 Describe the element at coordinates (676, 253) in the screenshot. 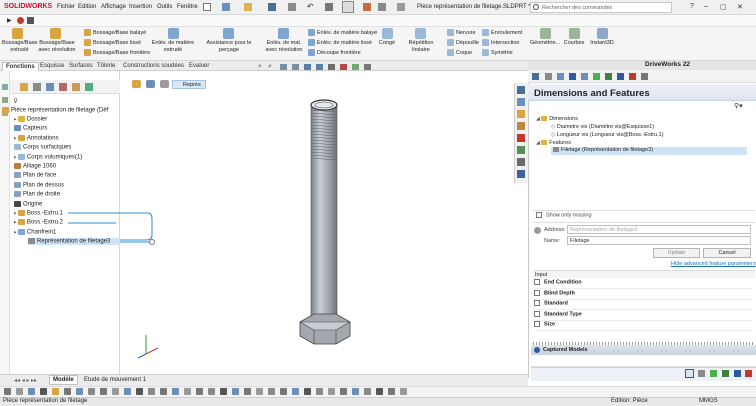

I see `update-button: Update` at that location.